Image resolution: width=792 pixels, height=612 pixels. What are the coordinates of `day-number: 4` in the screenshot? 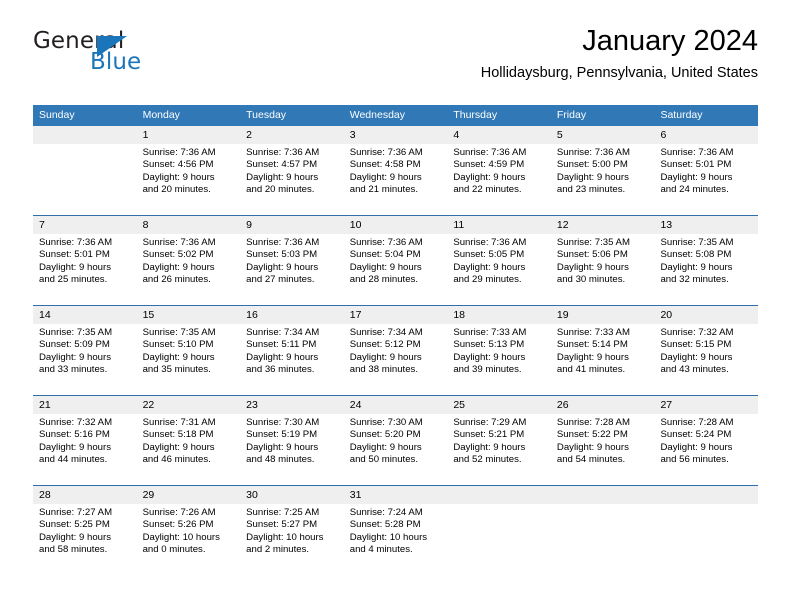 It's located at (499, 135).